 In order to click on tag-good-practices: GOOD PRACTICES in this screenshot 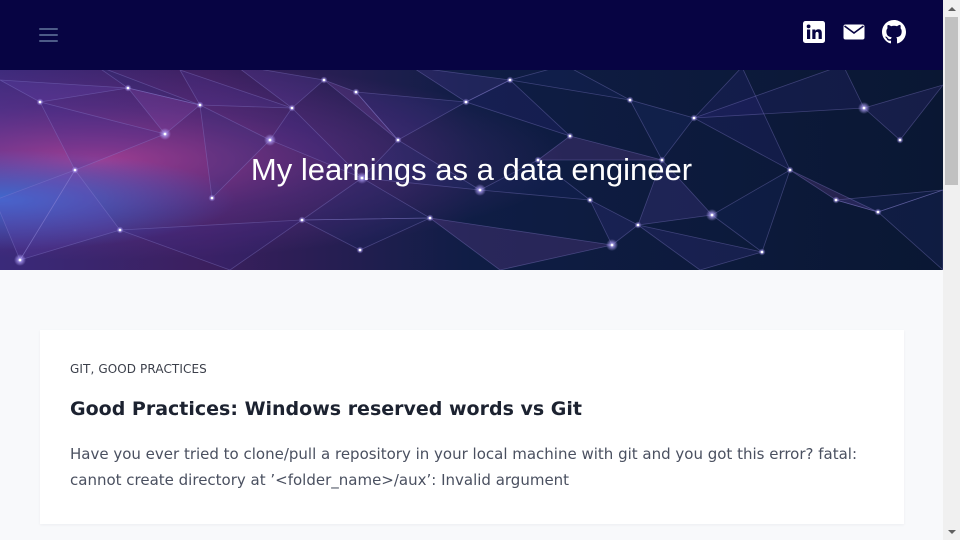, I will do `click(152, 369)`.